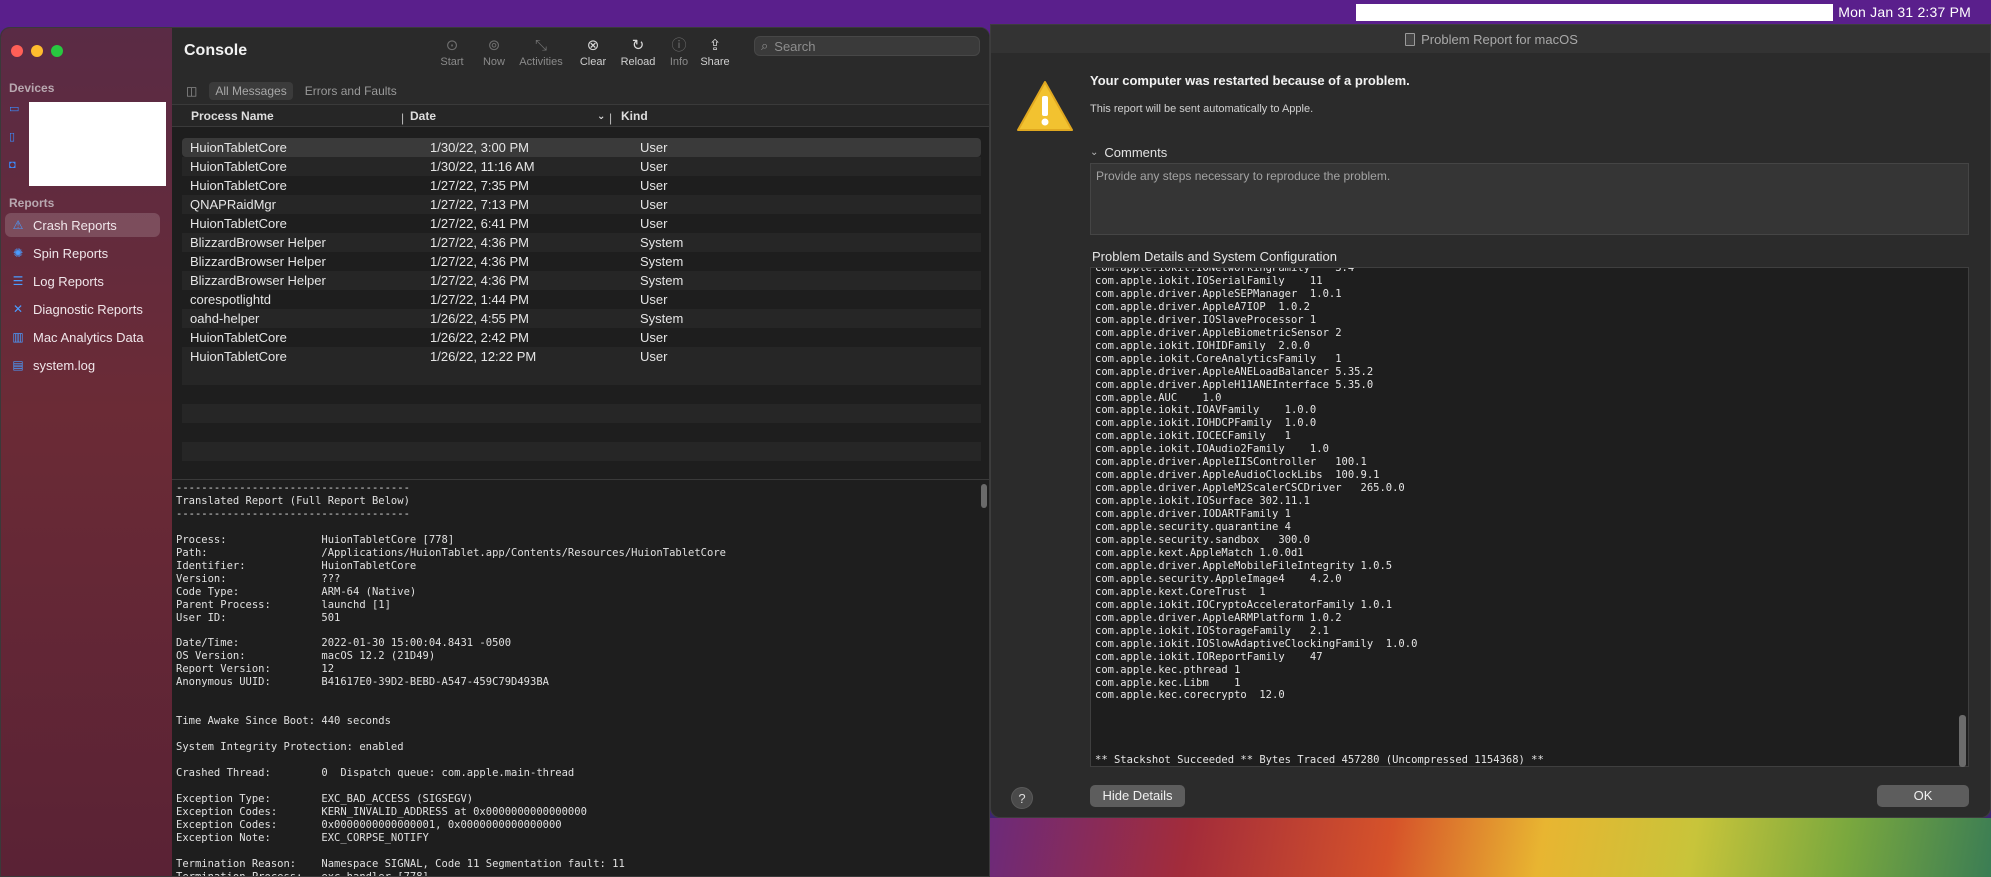  Describe the element at coordinates (351, 91) in the screenshot. I see `filter-errors-faults: Errors and Faults` at that location.